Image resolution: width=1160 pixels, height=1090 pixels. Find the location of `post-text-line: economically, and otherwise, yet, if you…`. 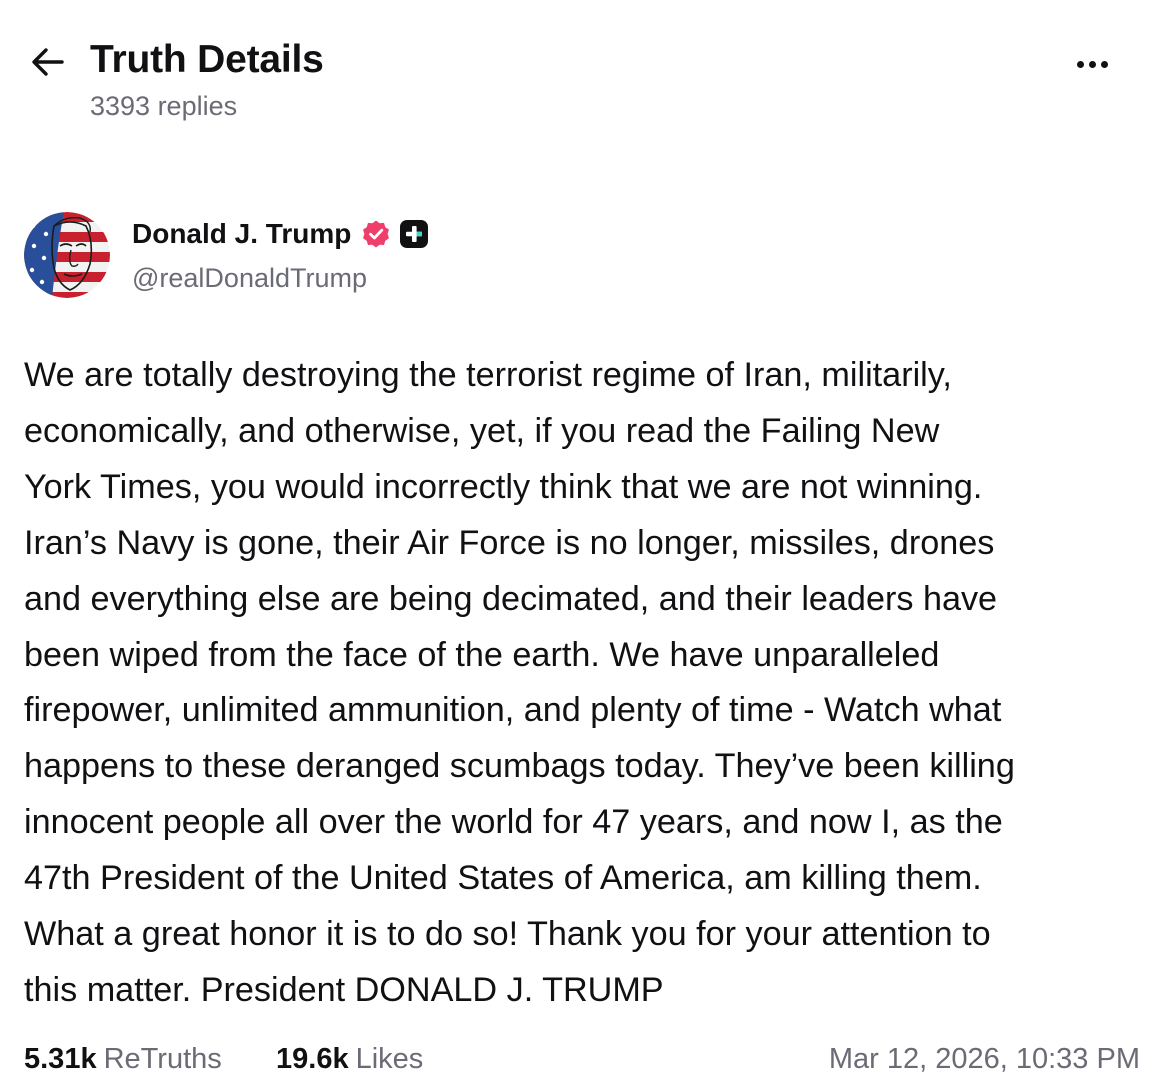

post-text-line: economically, and otherwise, yet, if you… is located at coordinates (482, 430).